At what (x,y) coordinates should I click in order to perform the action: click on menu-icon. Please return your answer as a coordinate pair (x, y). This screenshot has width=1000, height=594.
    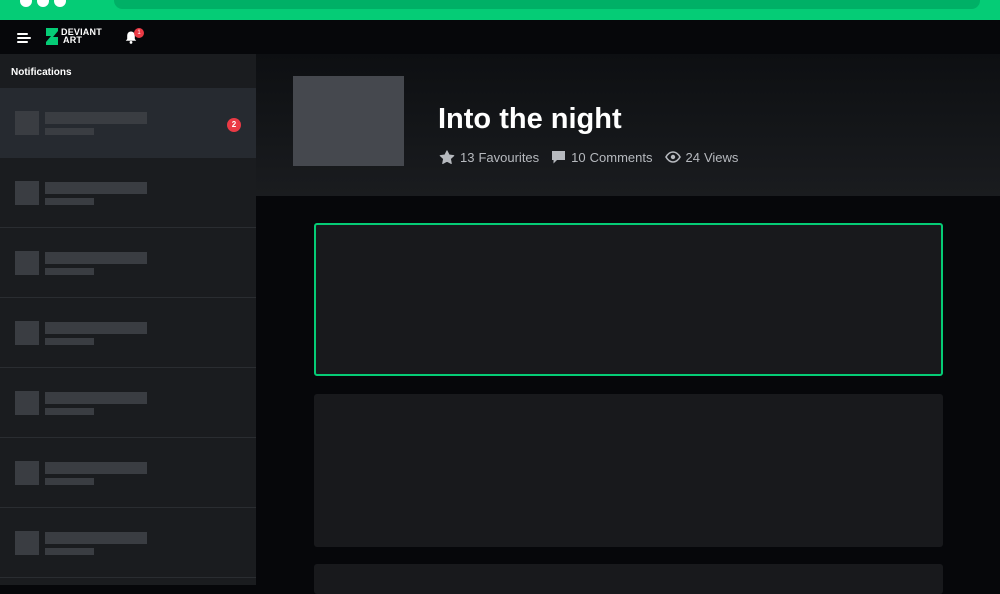
    Looking at the image, I should click on (24, 38).